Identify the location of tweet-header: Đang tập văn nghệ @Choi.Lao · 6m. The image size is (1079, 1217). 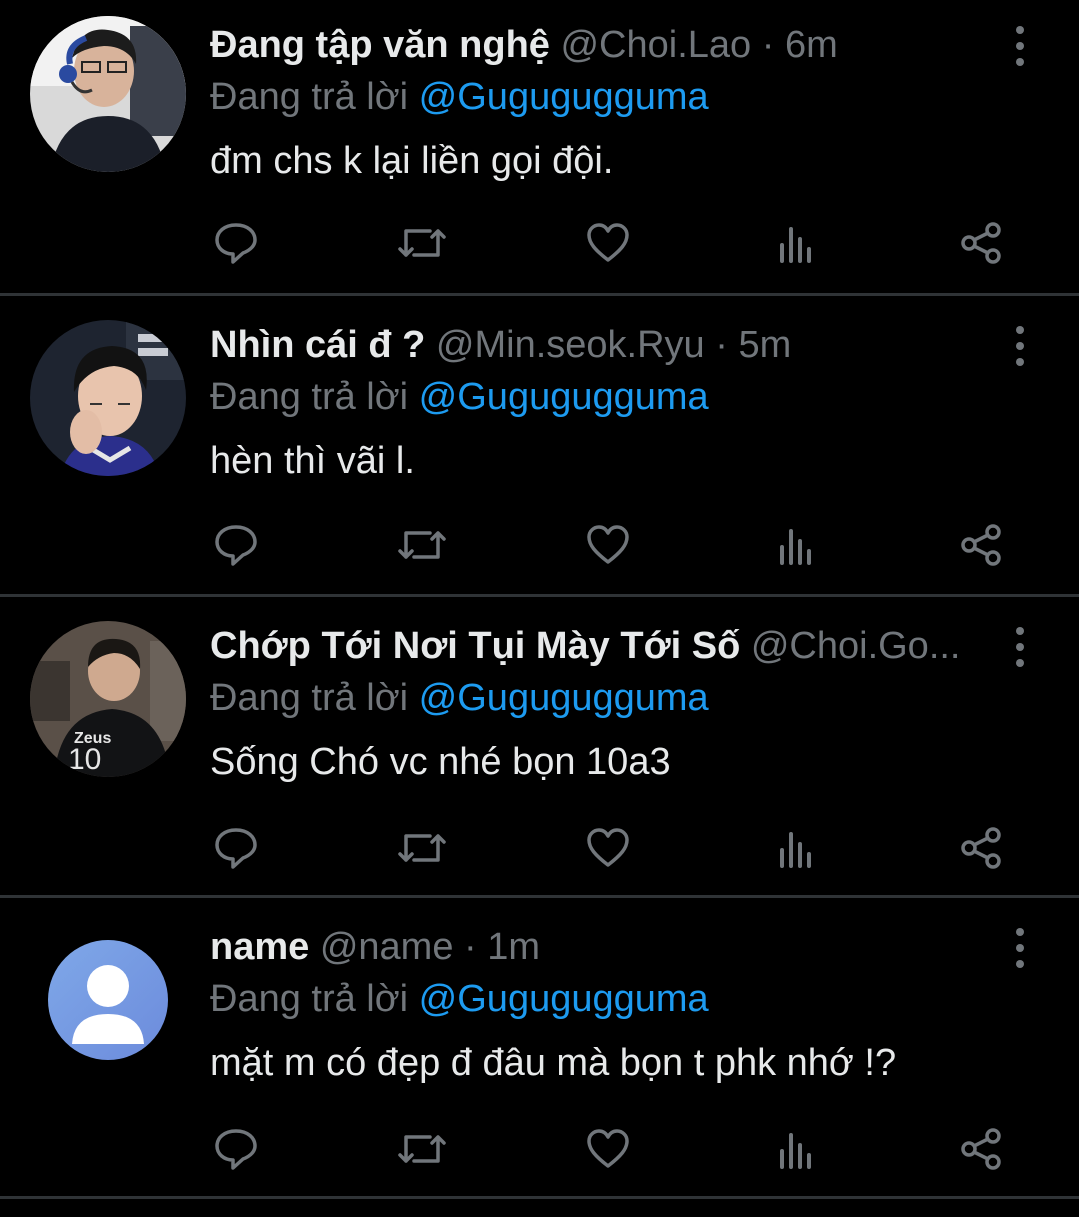
(599, 45).